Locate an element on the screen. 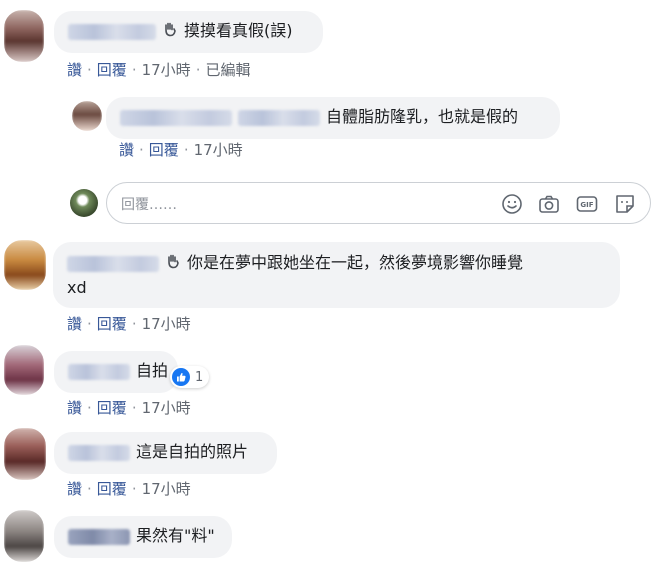 The image size is (660, 574). comment-bubble: 自拍 is located at coordinates (116, 372).